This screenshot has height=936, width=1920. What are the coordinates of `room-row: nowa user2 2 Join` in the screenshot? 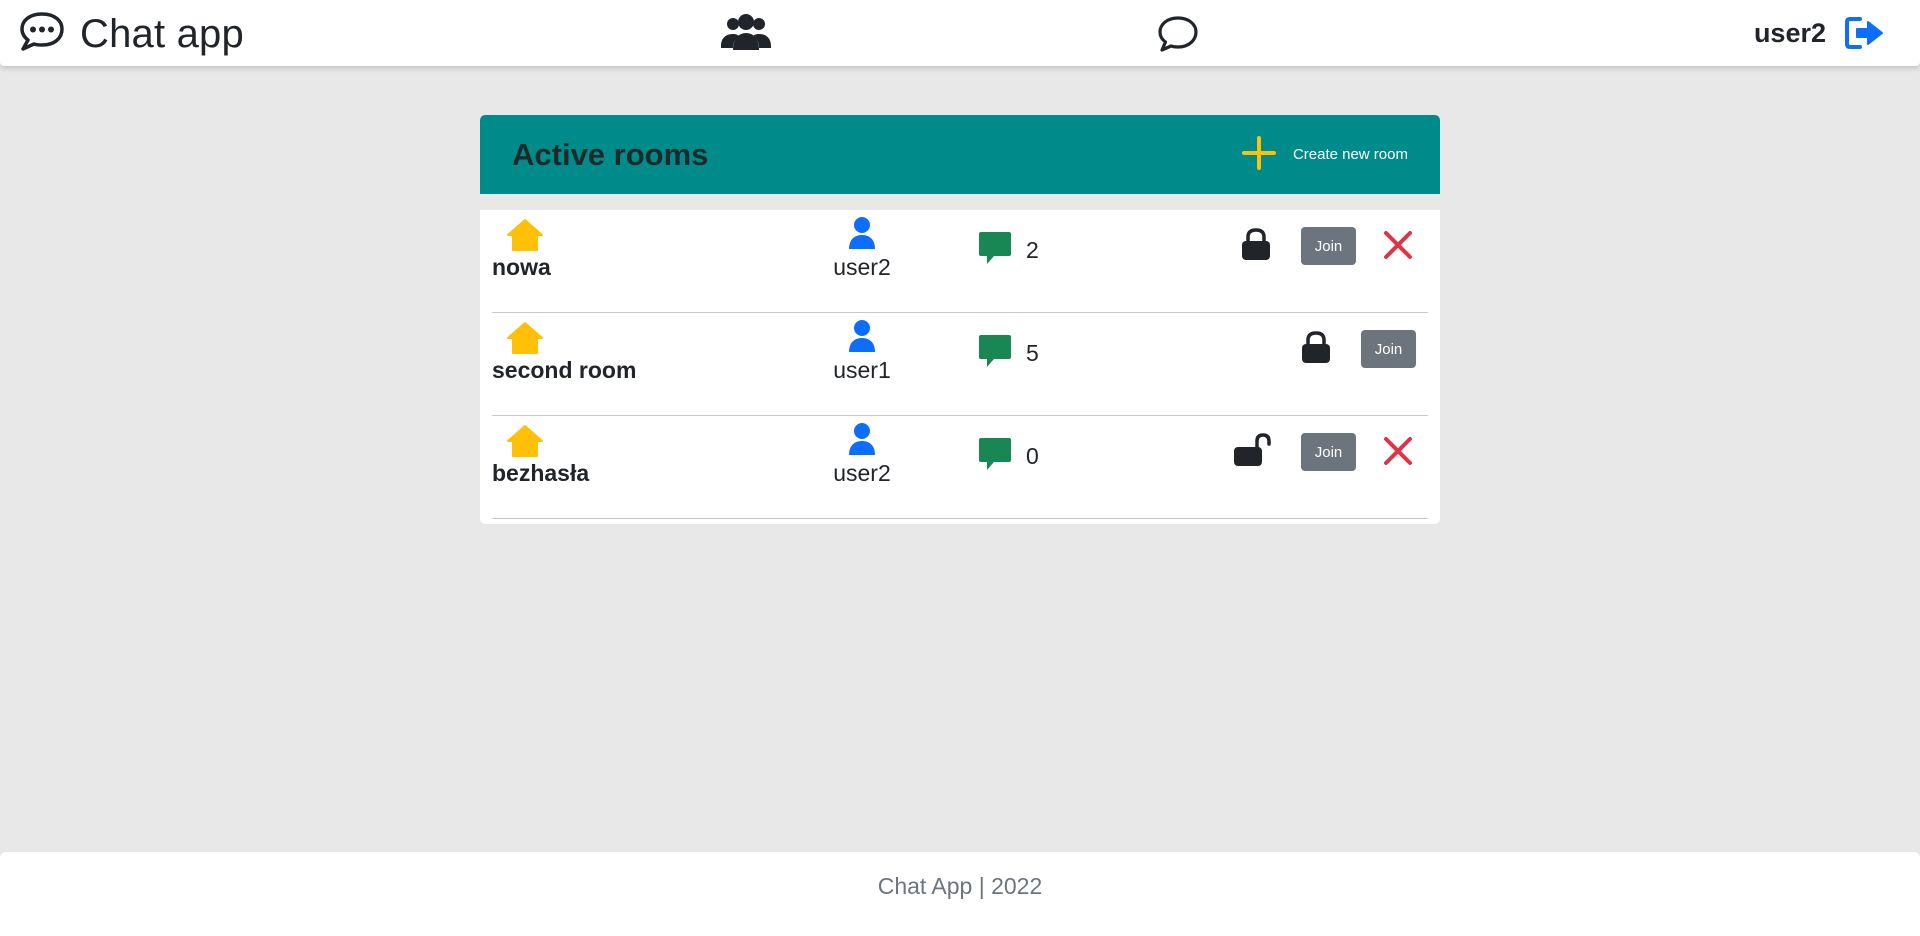 It's located at (960, 261).